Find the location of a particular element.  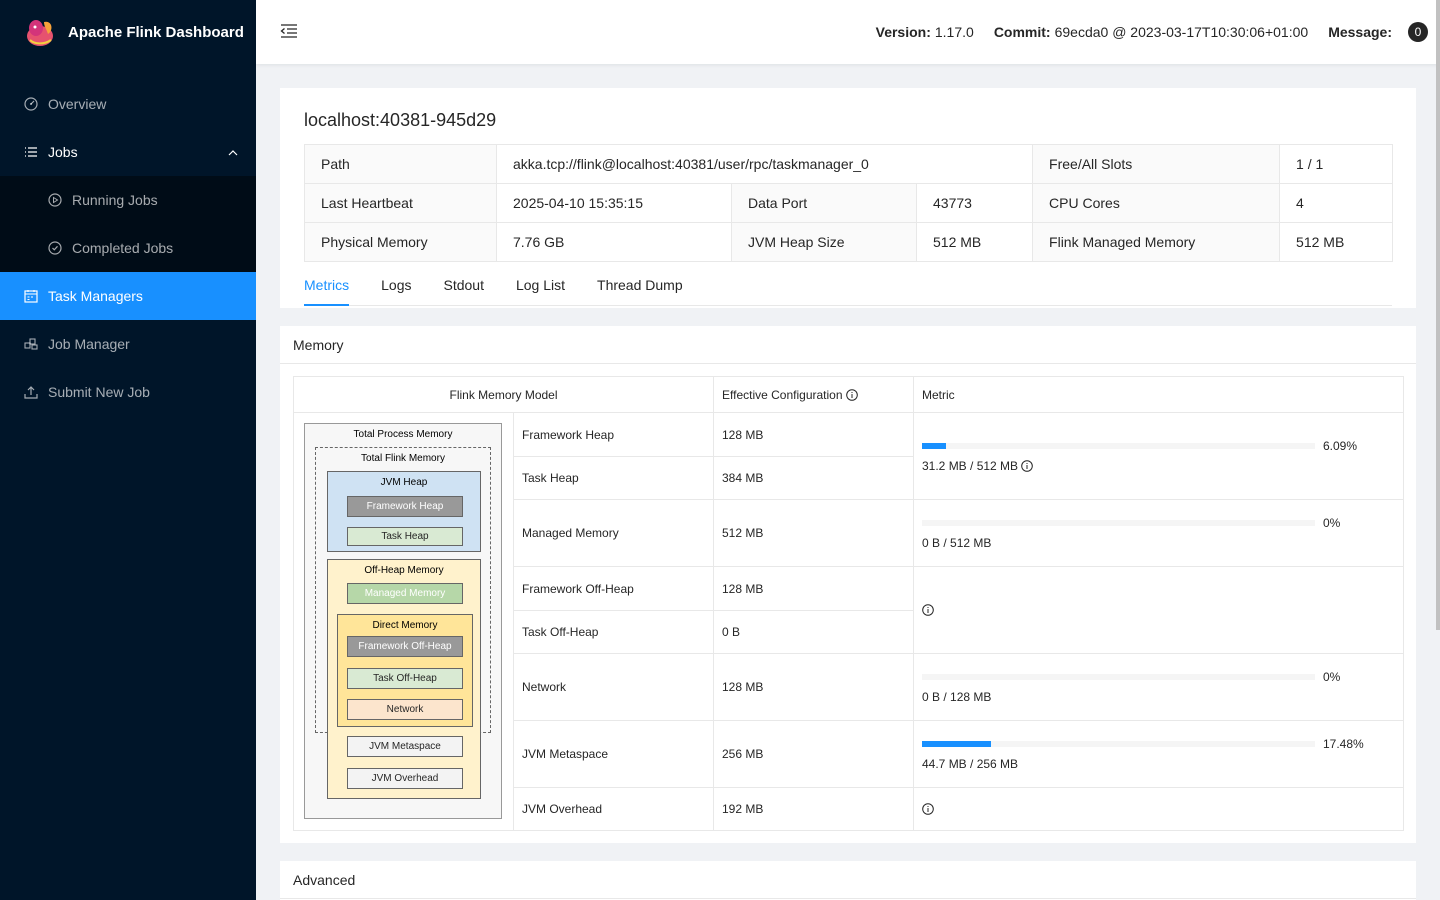

slots-value: 1 / 1 is located at coordinates (1336, 164).